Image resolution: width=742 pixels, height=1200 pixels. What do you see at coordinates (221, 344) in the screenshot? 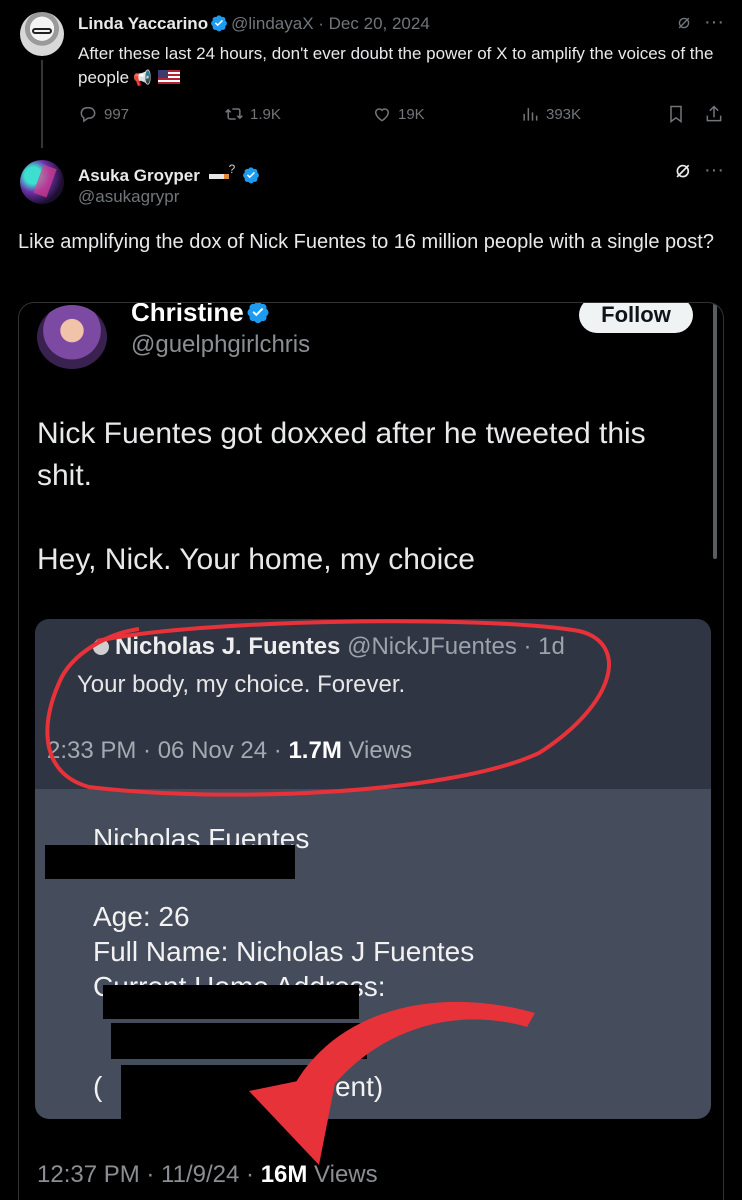
I see `christine-handle: @guelphgirlchris` at bounding box center [221, 344].